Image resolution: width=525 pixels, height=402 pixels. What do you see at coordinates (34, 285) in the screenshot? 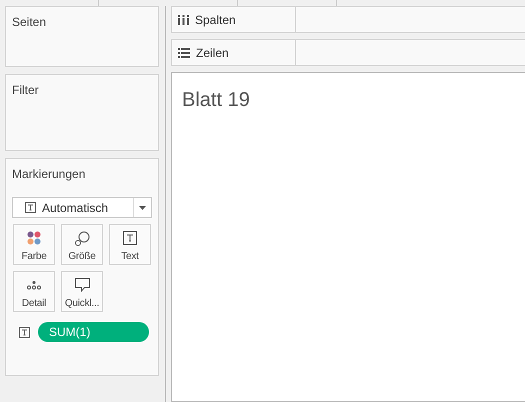
I see `dots-icon` at bounding box center [34, 285].